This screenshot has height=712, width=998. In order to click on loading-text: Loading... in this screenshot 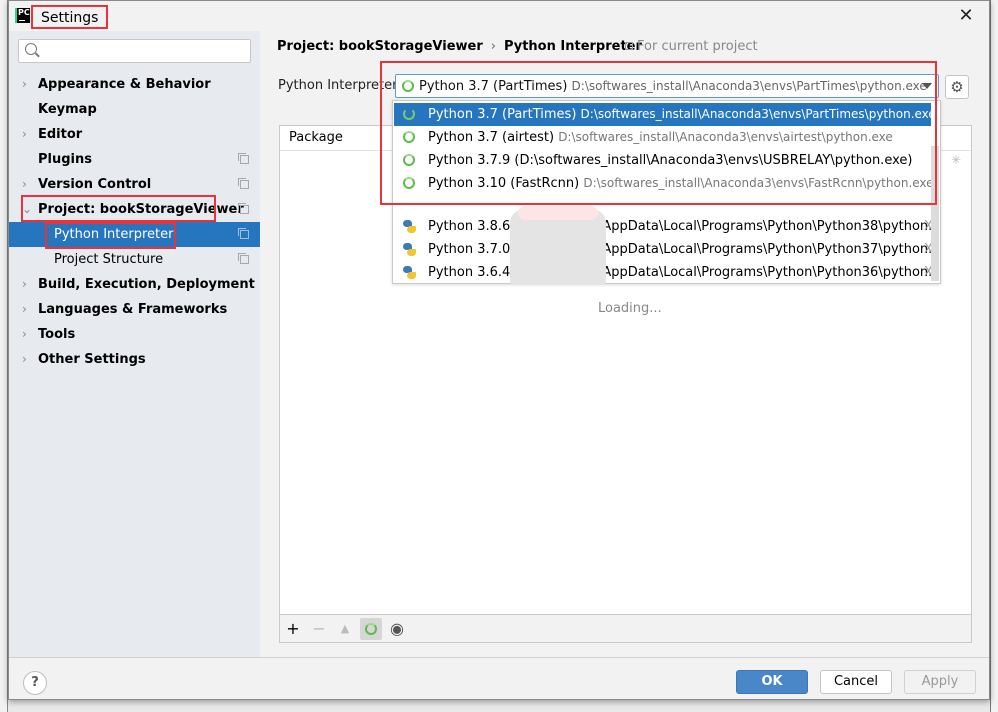, I will do `click(630, 308)`.